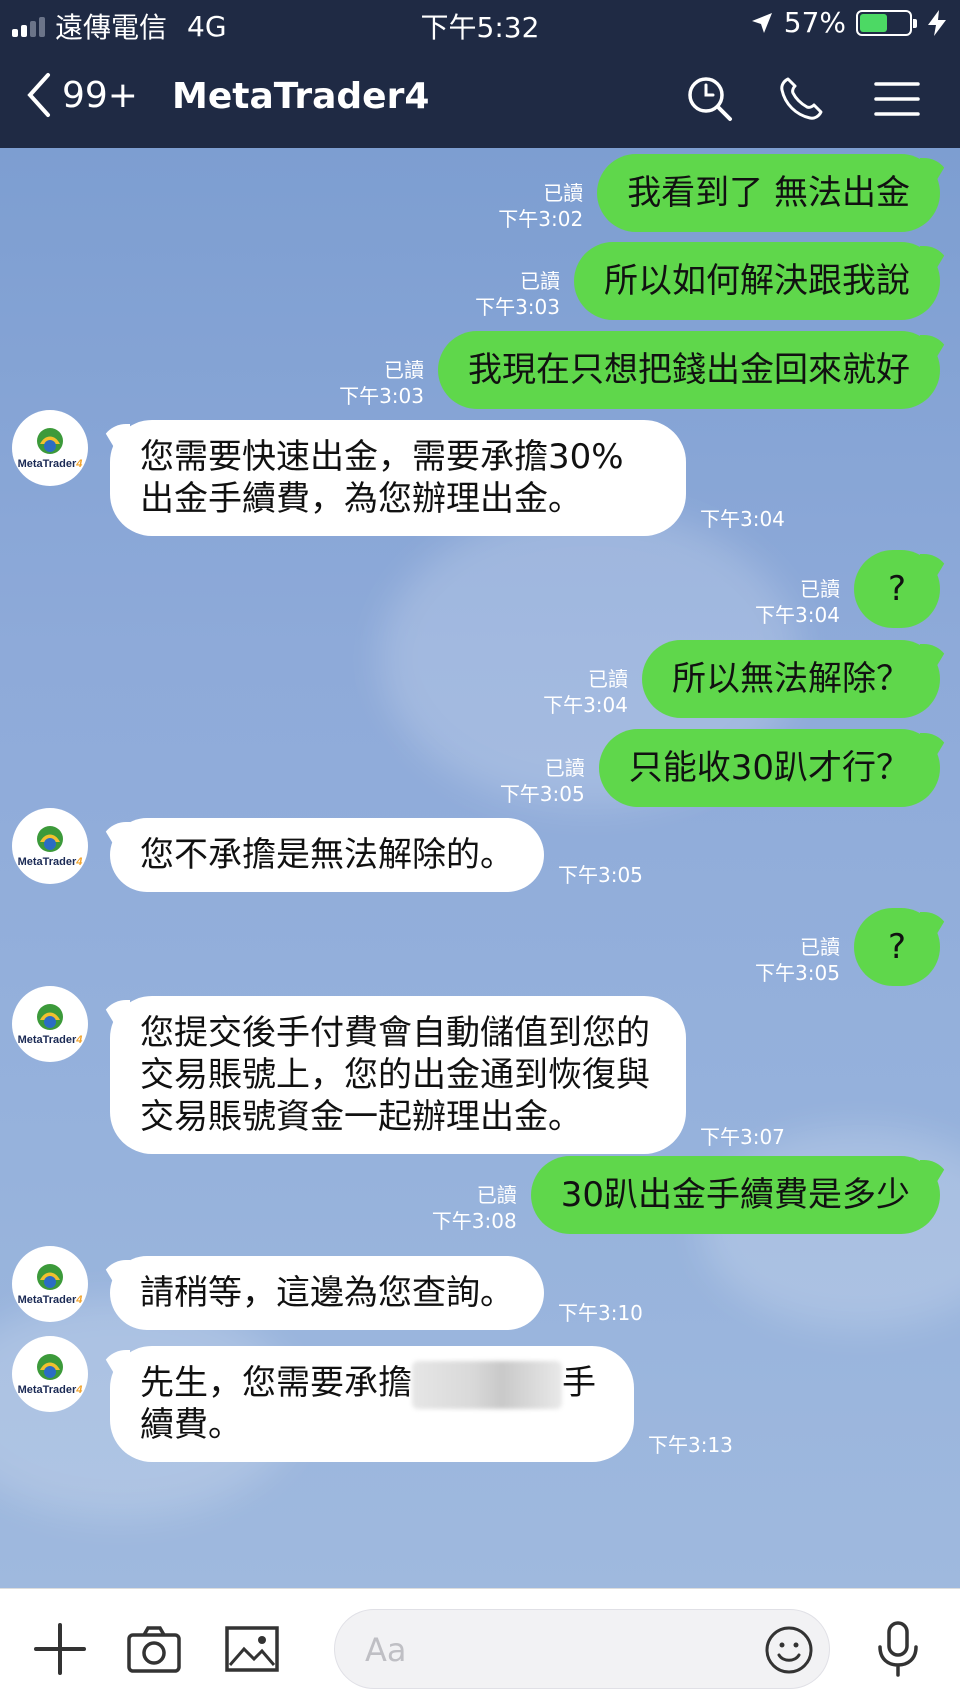 The height and width of the screenshot is (1707, 960). I want to click on charging-bolt-icon, so click(937, 22).